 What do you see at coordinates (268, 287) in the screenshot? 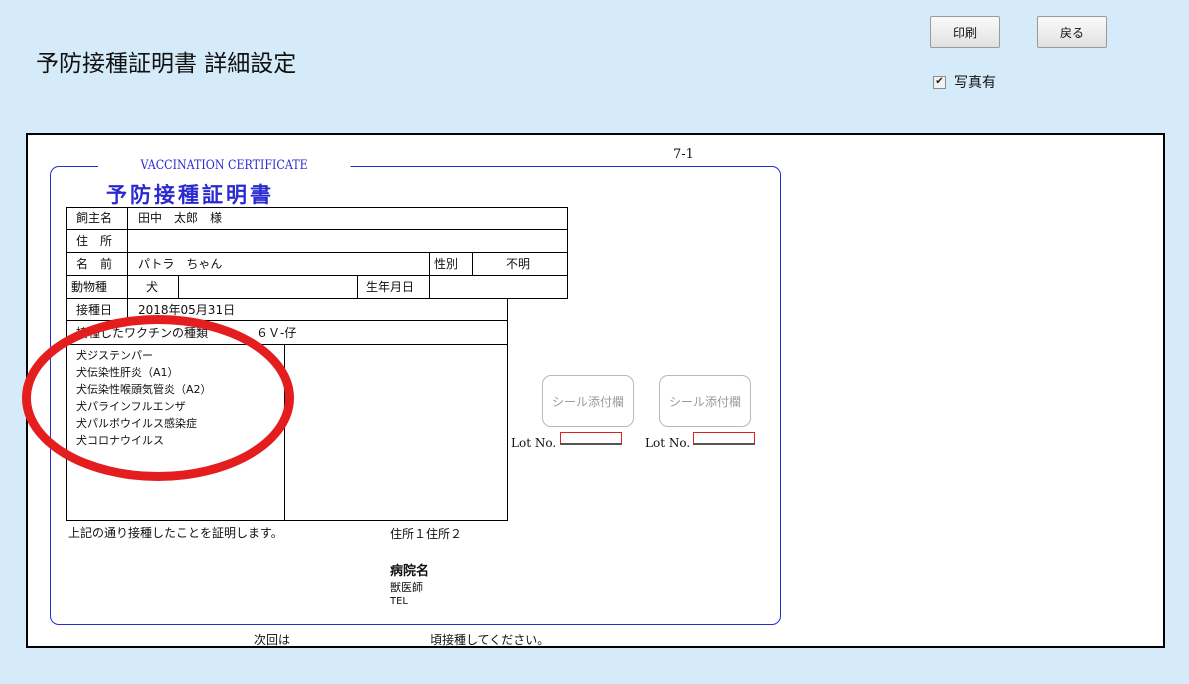
I see `species-detail-cell` at bounding box center [268, 287].